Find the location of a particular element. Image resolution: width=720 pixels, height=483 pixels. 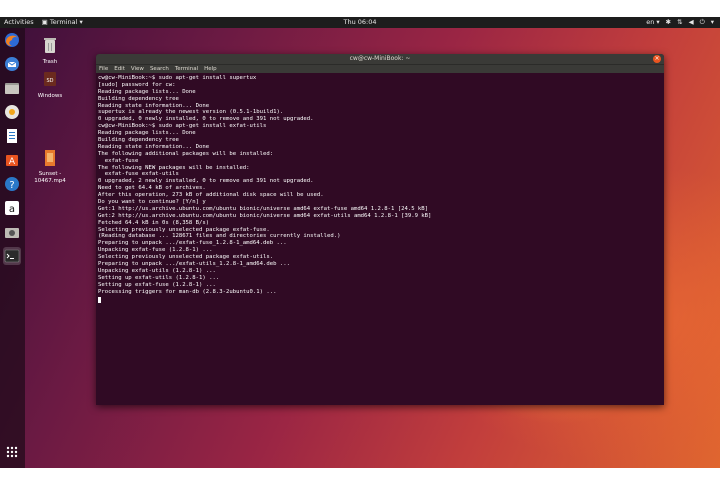

language-label: en is located at coordinates (650, 22).